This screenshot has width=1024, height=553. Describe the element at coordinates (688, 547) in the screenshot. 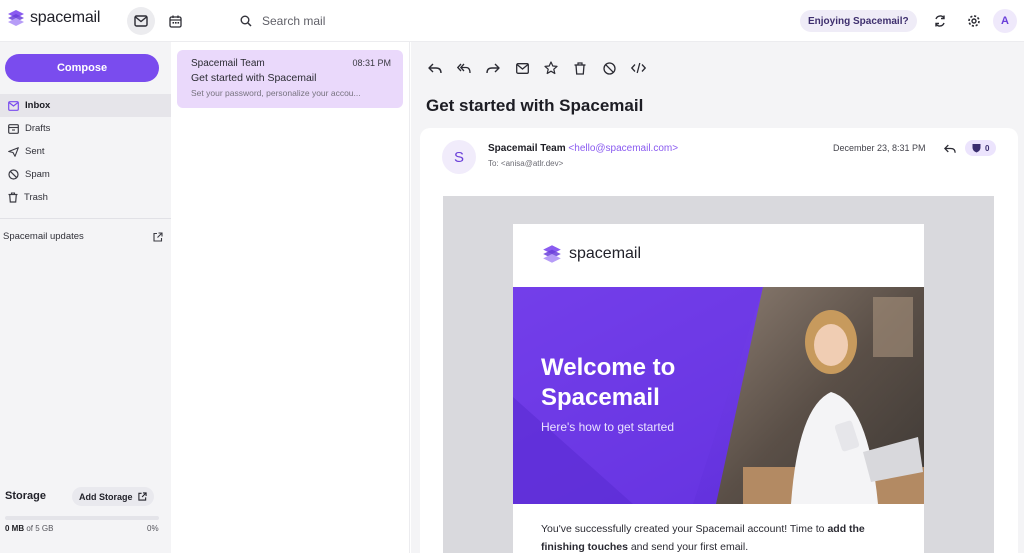

I see `body-rest: and send your first email.` at that location.